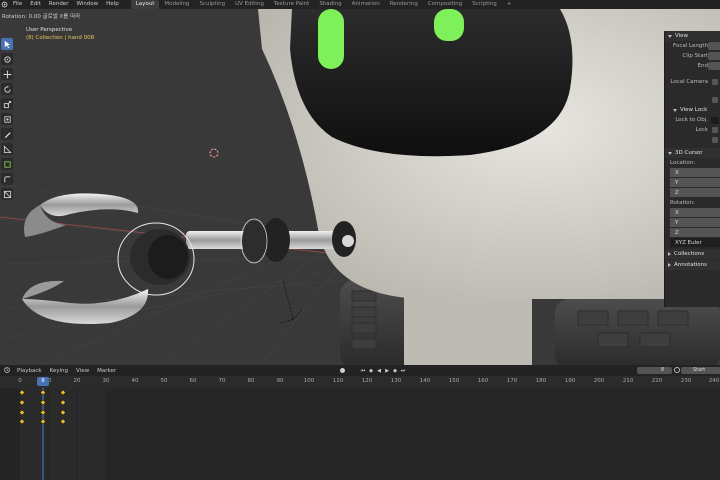  Describe the element at coordinates (7, 104) in the screenshot. I see `scale-tool-icon` at that location.